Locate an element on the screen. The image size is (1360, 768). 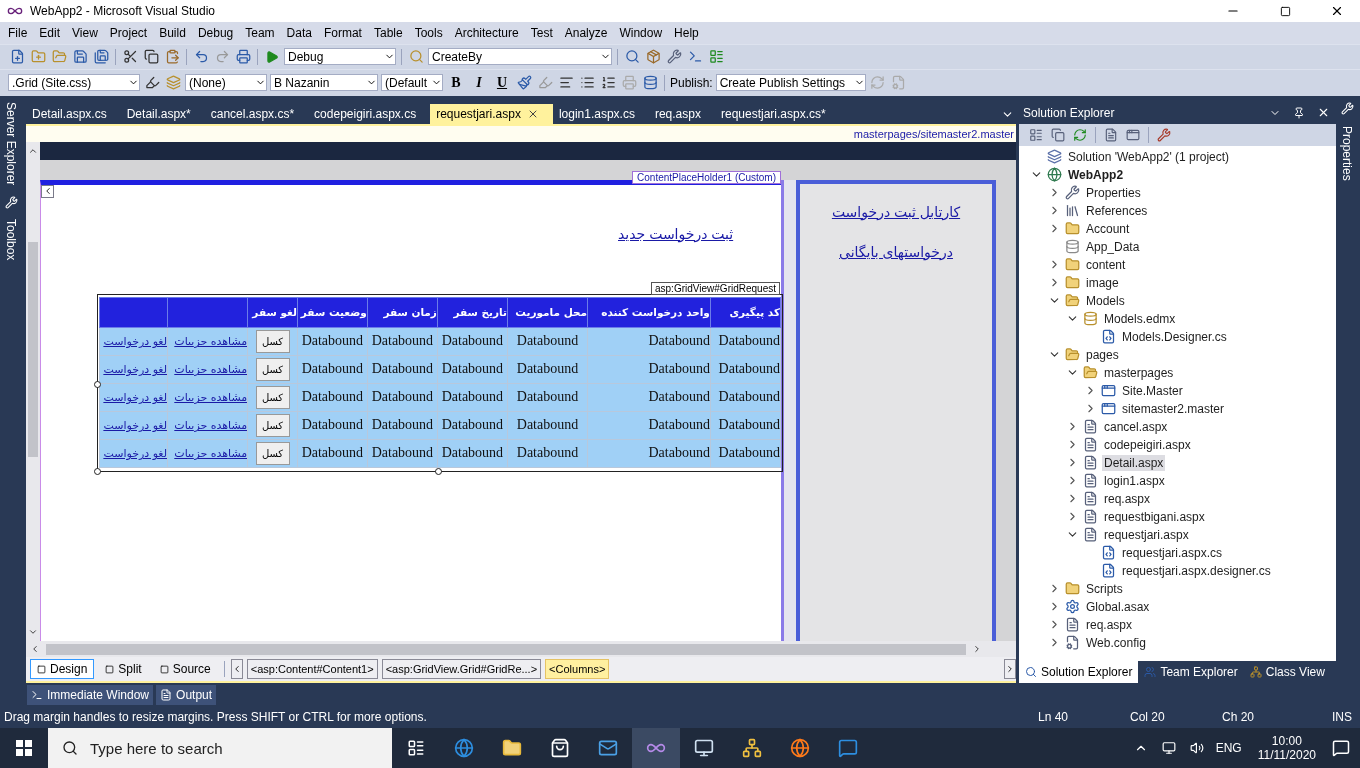
document-tab: cancel.aspx.cs* is located at coordinates (256, 113).